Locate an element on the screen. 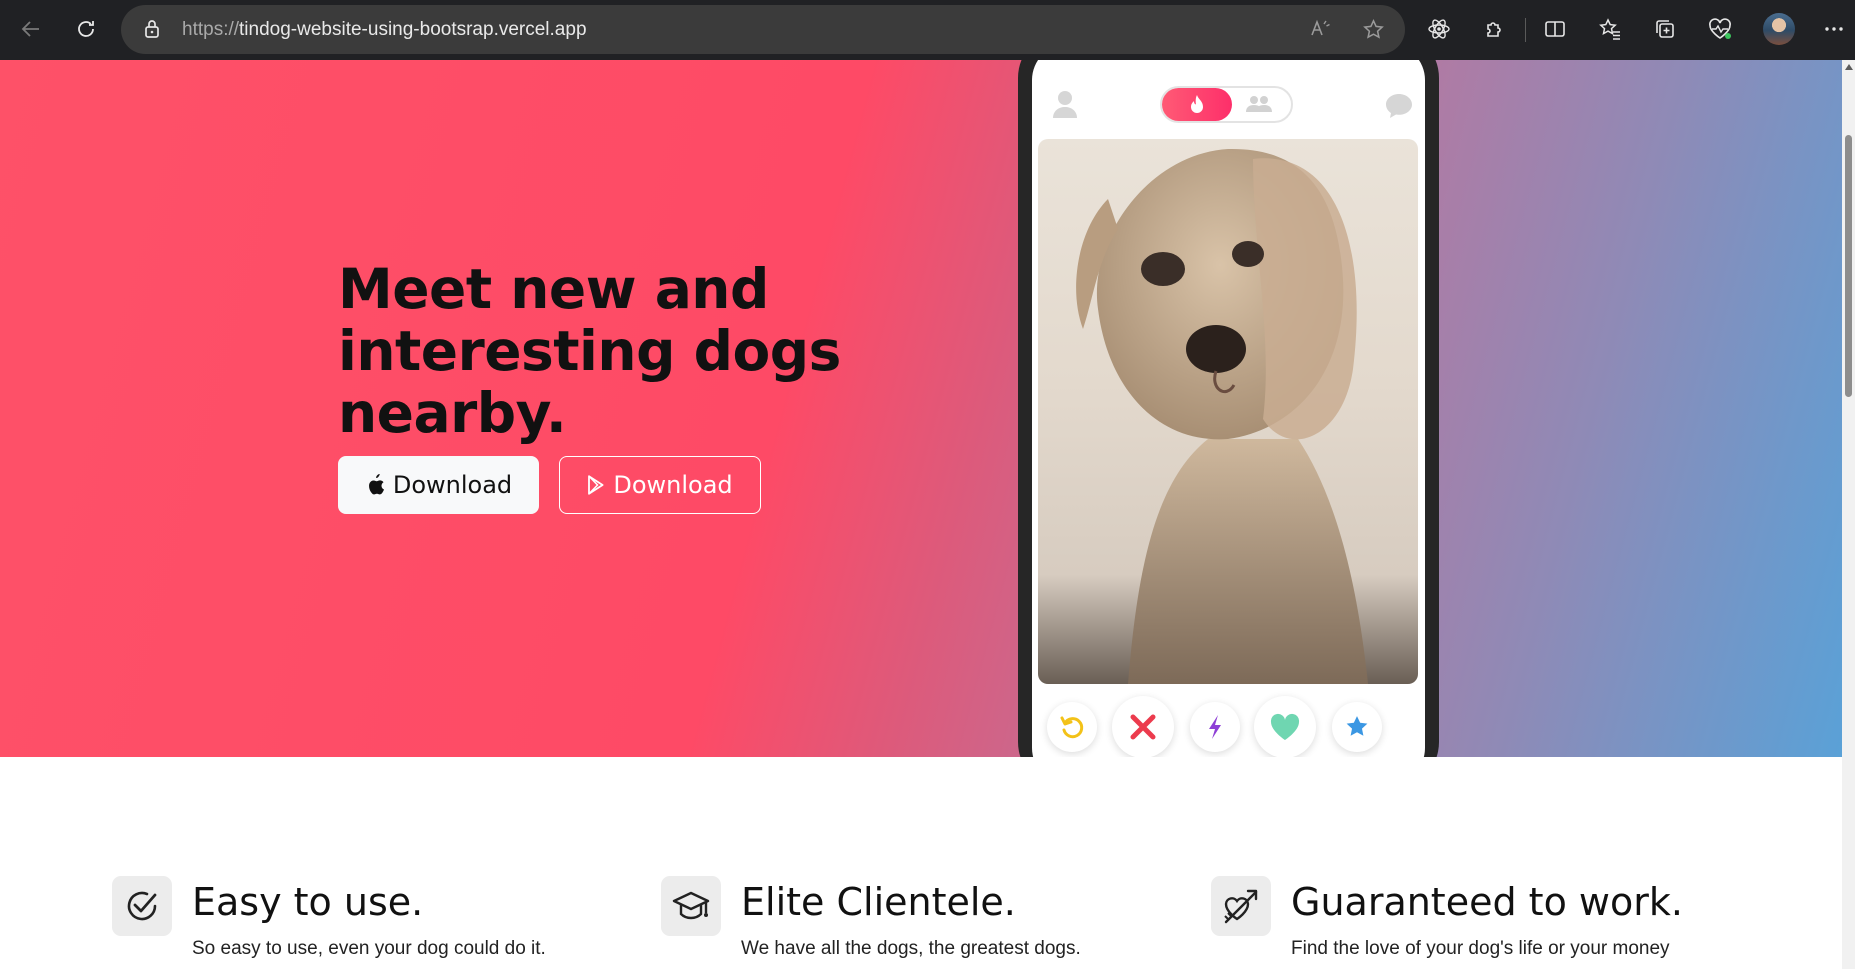  split-screen-icon is located at coordinates (1555, 29).